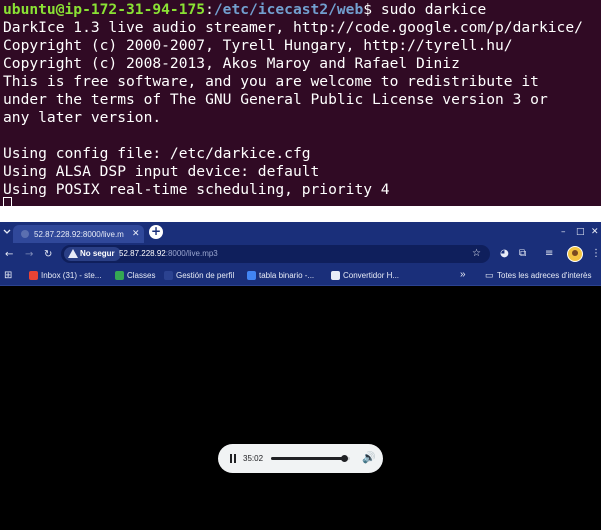  Describe the element at coordinates (8, 275) in the screenshot. I see `apps-grid-icon: ⊞` at that location.